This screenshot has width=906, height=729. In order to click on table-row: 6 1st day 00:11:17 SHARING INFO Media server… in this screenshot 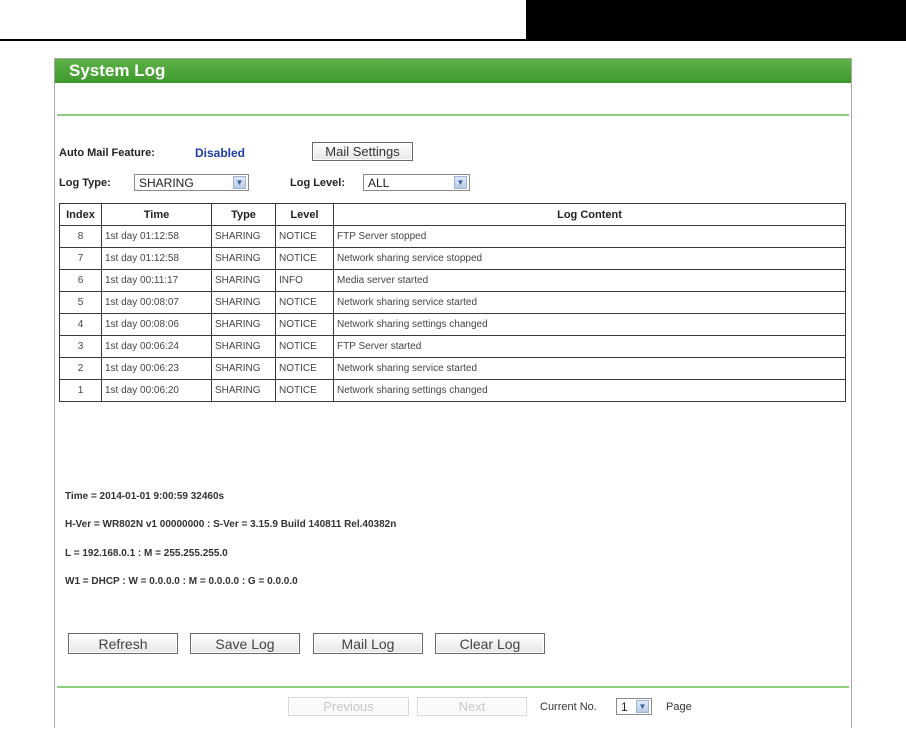, I will do `click(452, 280)`.